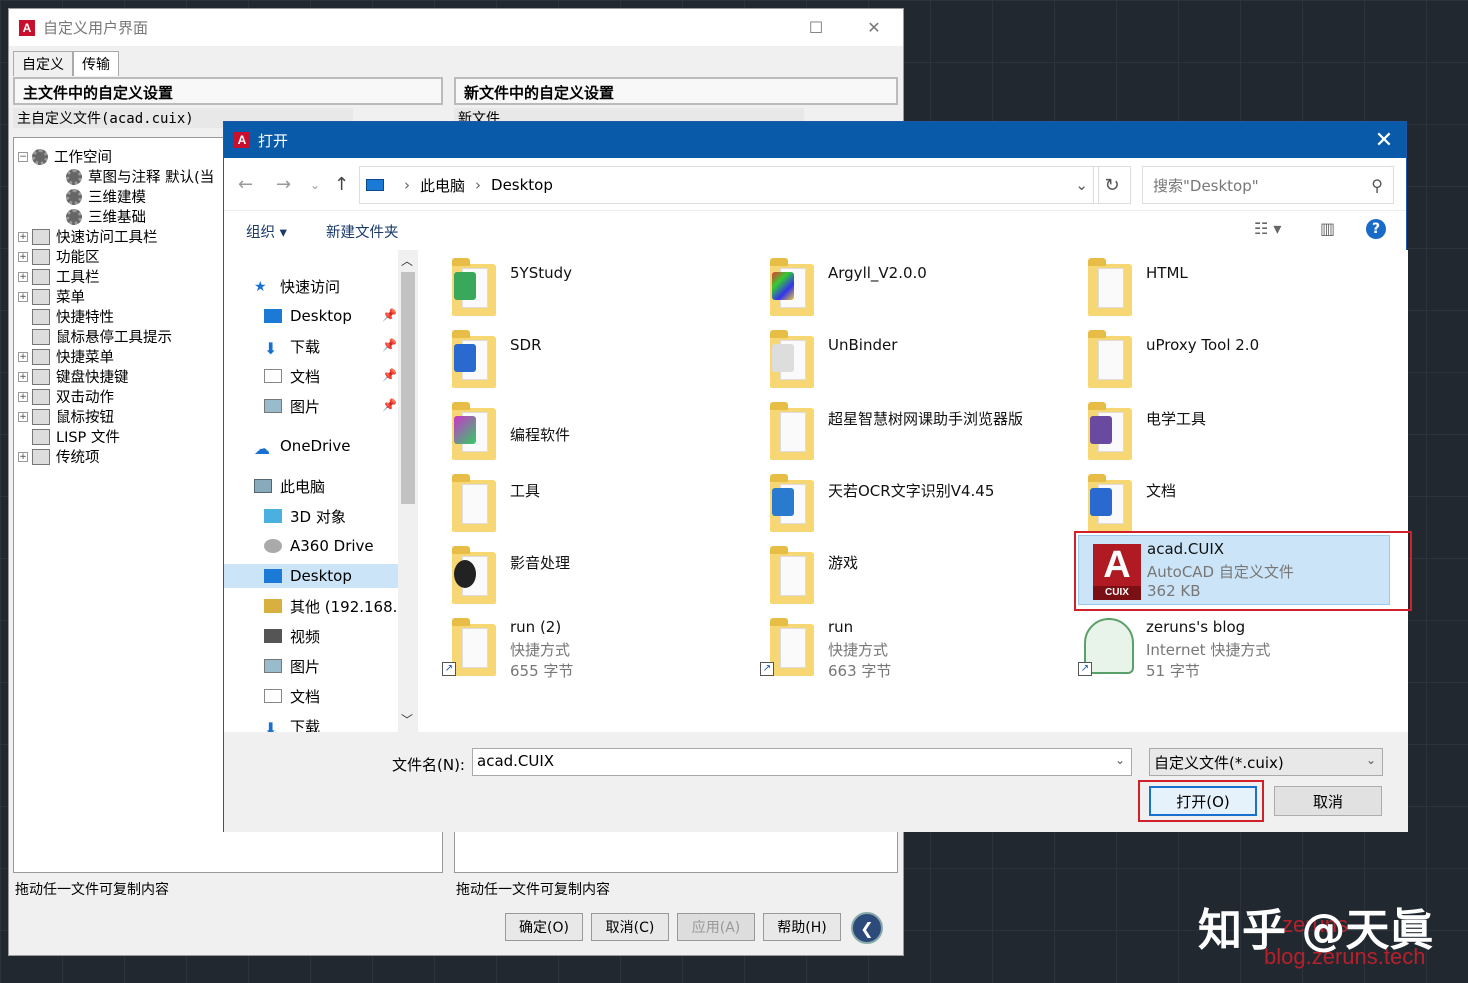 The image size is (1468, 983). What do you see at coordinates (630, 927) in the screenshot?
I see `cancel-button: 取消(C)` at bounding box center [630, 927].